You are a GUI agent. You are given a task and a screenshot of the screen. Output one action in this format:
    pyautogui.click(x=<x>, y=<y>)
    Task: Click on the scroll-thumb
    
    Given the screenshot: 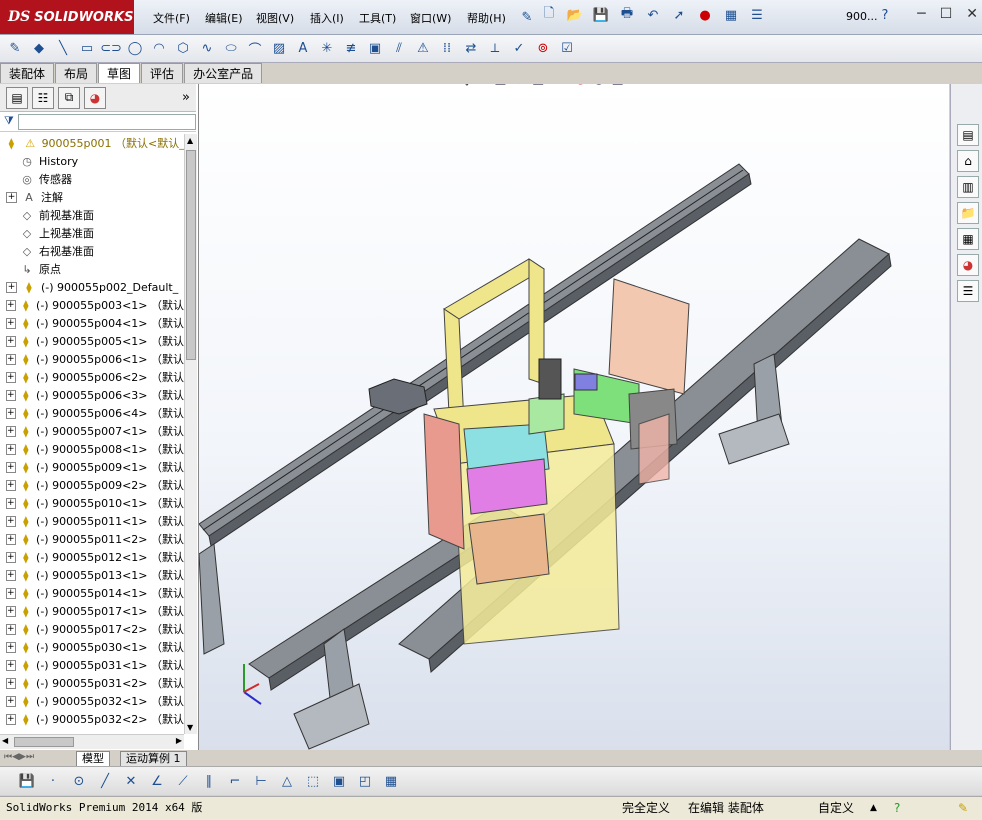 What is the action you would take?
    pyautogui.click(x=191, y=255)
    